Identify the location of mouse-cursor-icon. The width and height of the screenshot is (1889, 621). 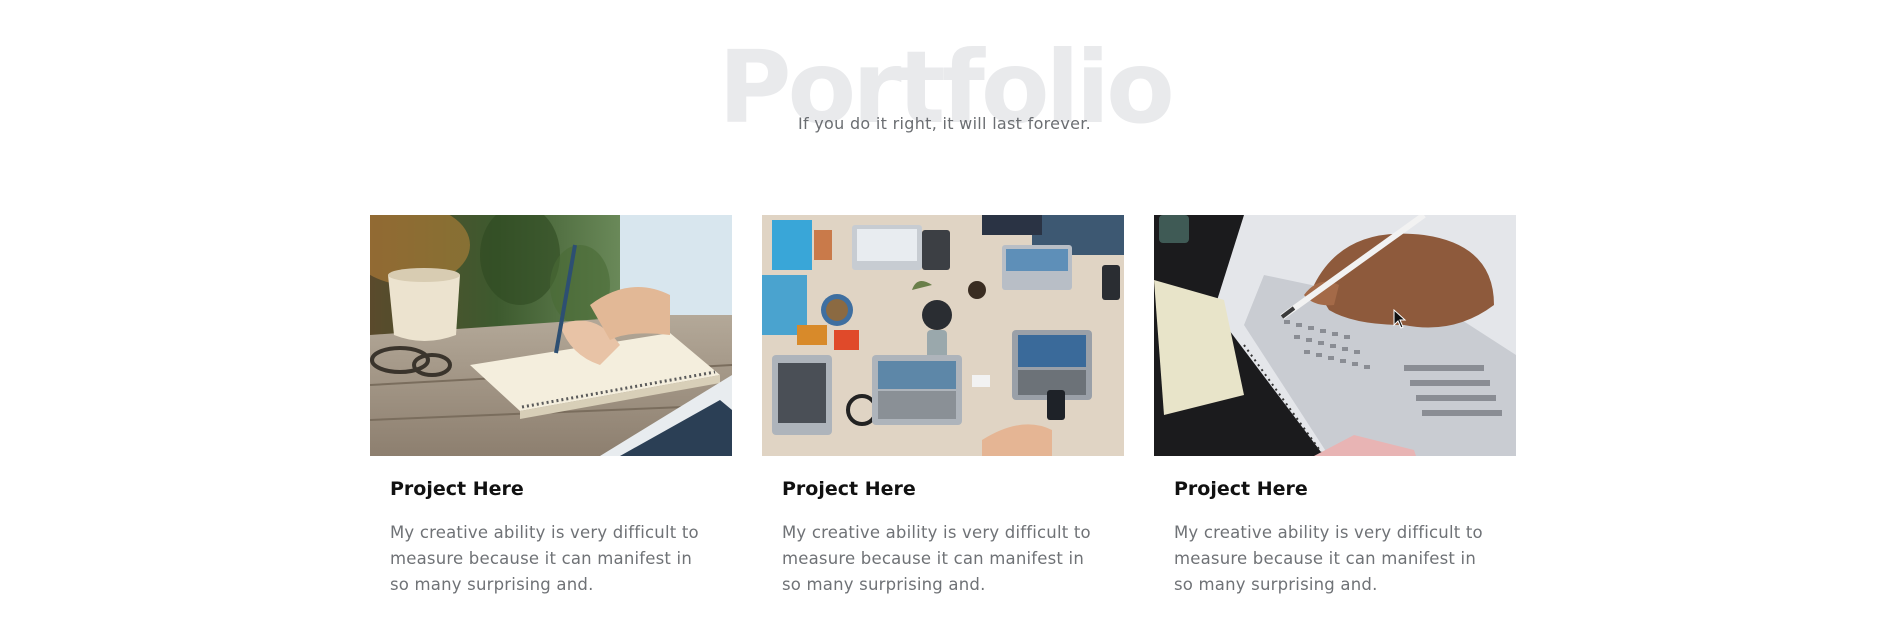
(1400, 319).